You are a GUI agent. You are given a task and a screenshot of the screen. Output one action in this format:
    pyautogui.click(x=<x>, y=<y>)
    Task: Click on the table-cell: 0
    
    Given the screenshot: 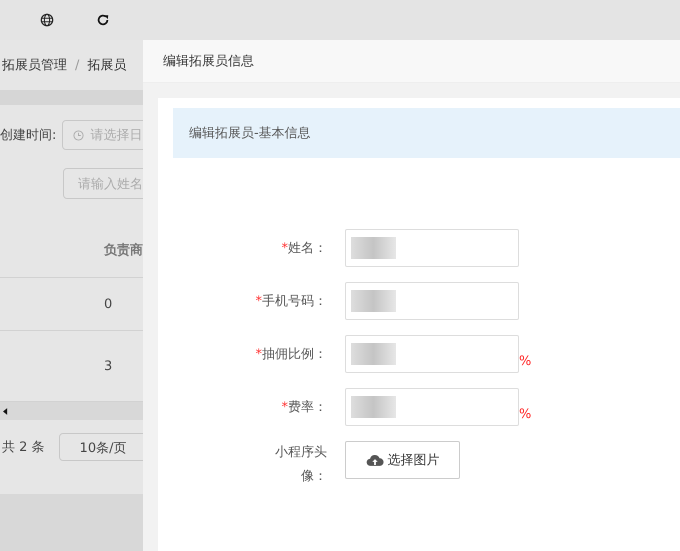 What is the action you would take?
    pyautogui.click(x=108, y=304)
    